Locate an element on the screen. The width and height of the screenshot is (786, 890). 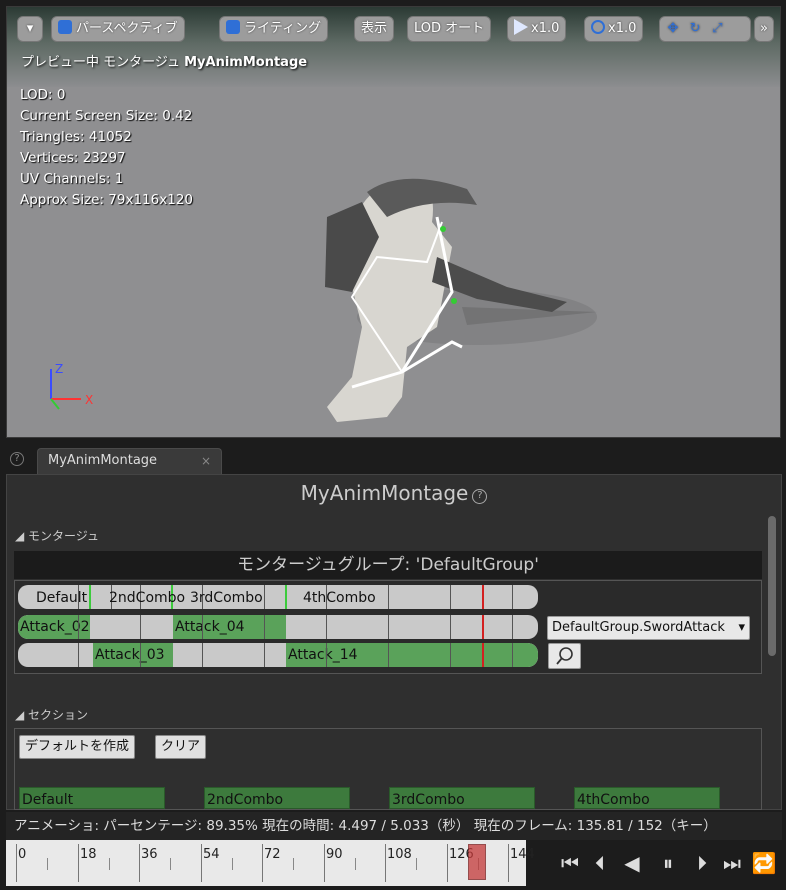
perspective-label: パースペクティブ is located at coordinates (127, 28).